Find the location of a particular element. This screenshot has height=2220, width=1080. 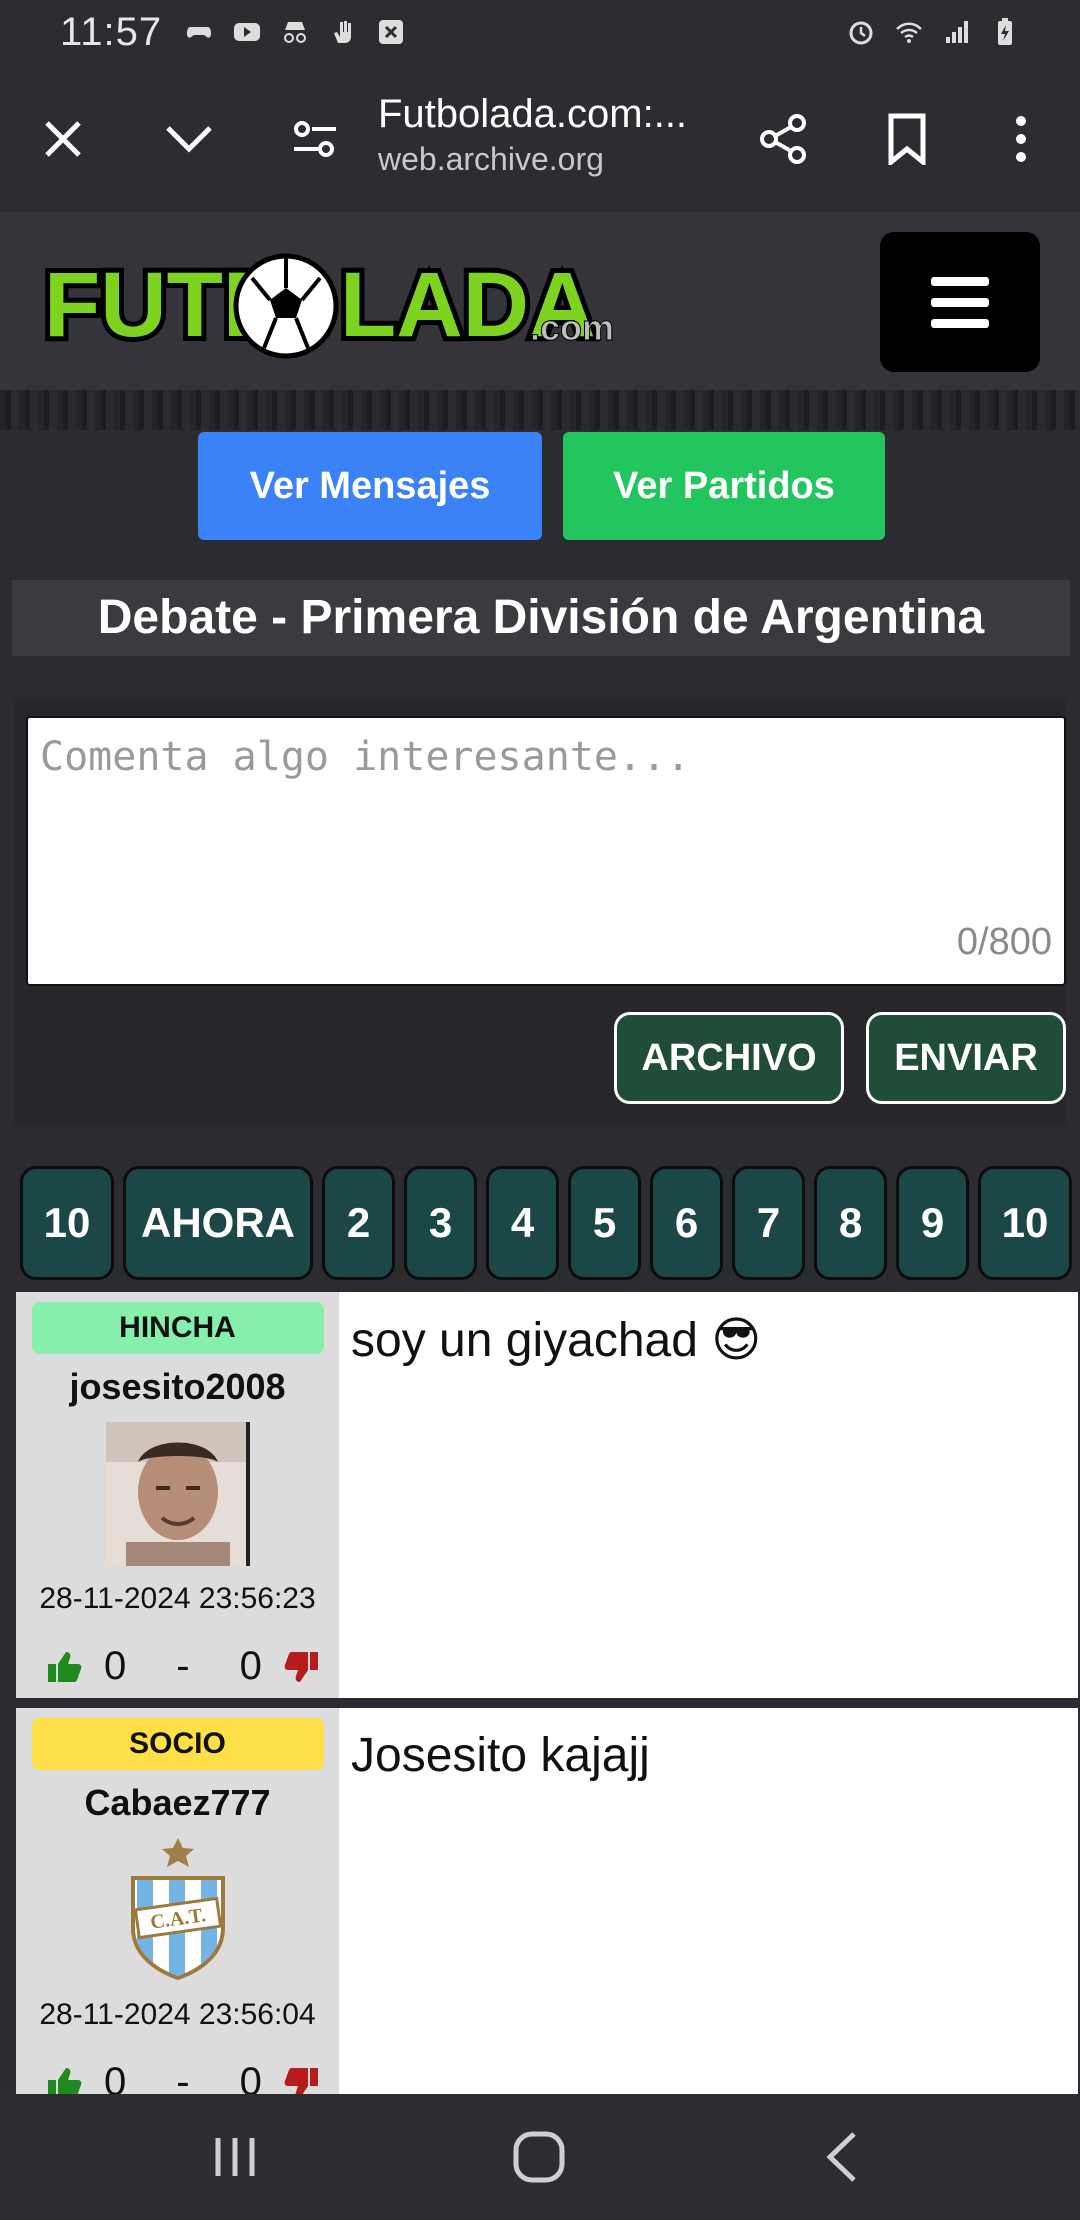

site-header: FUTB FUTB LADA LADA .com is located at coordinates (540, 301).